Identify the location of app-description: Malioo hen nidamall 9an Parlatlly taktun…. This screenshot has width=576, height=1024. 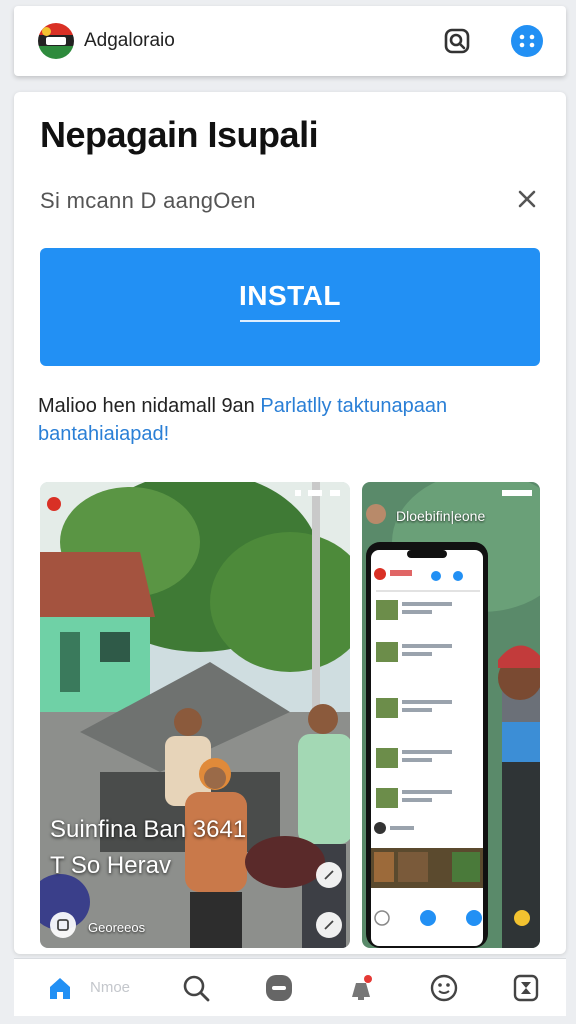
(288, 420).